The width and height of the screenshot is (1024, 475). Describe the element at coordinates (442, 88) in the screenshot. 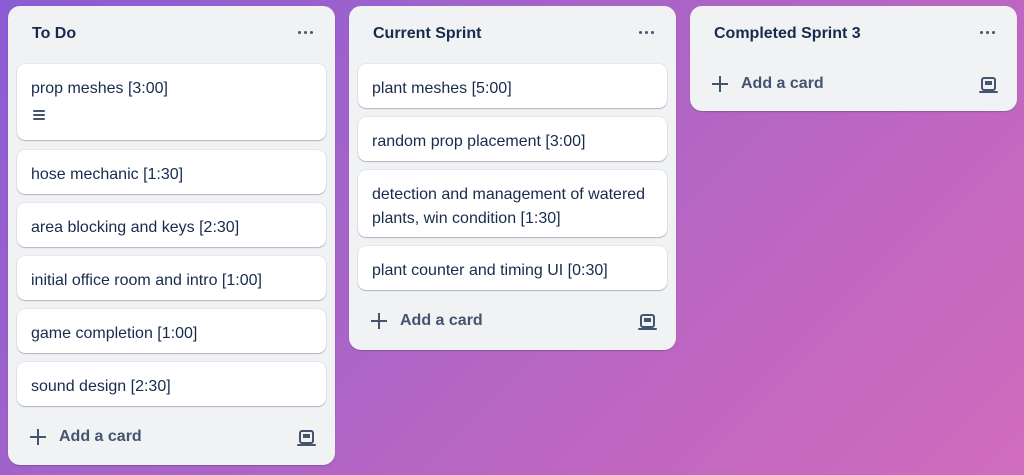

I see `card-title: plant meshes [5:00]` at that location.